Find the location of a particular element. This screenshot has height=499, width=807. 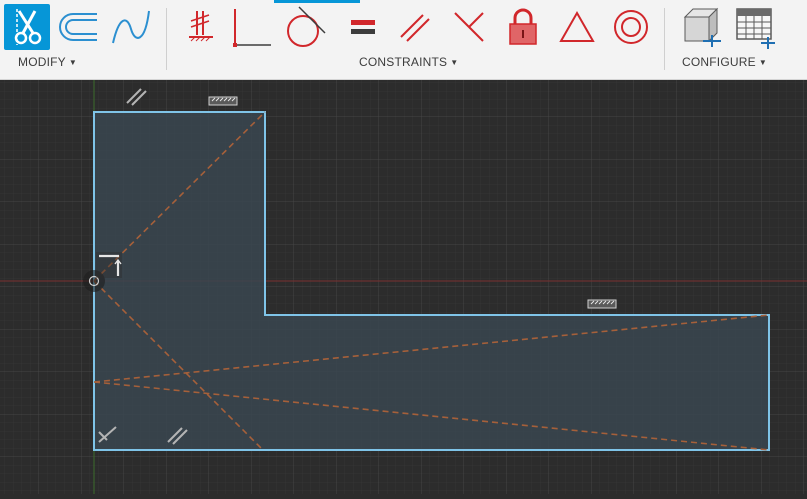

equal-icon is located at coordinates (363, 27).